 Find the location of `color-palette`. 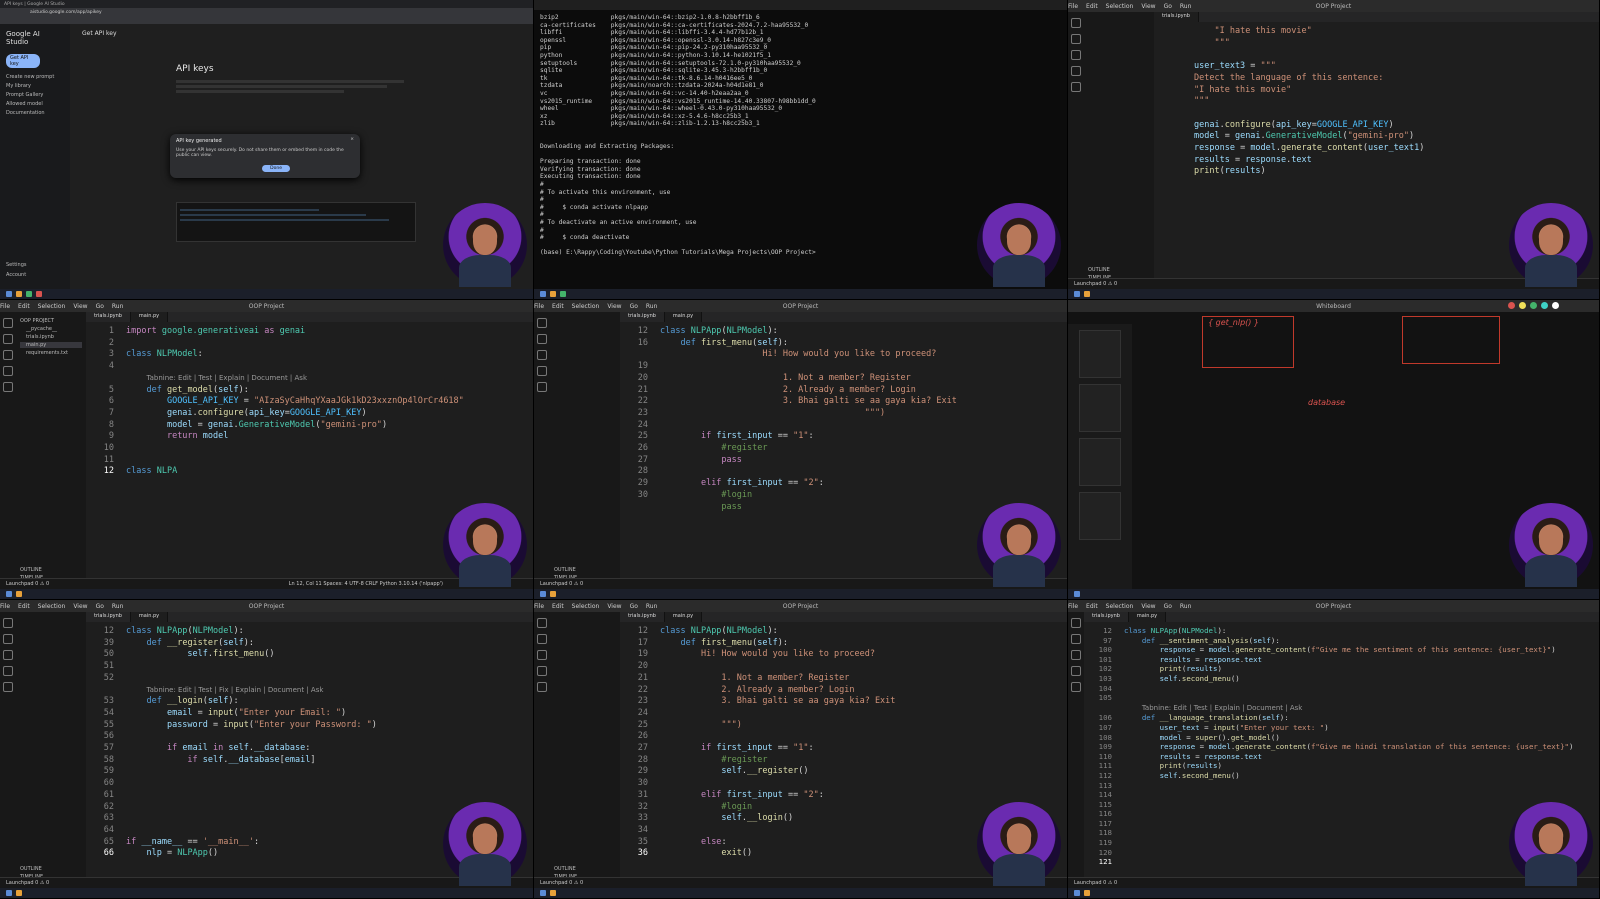

color-palette is located at coordinates (1533, 306).